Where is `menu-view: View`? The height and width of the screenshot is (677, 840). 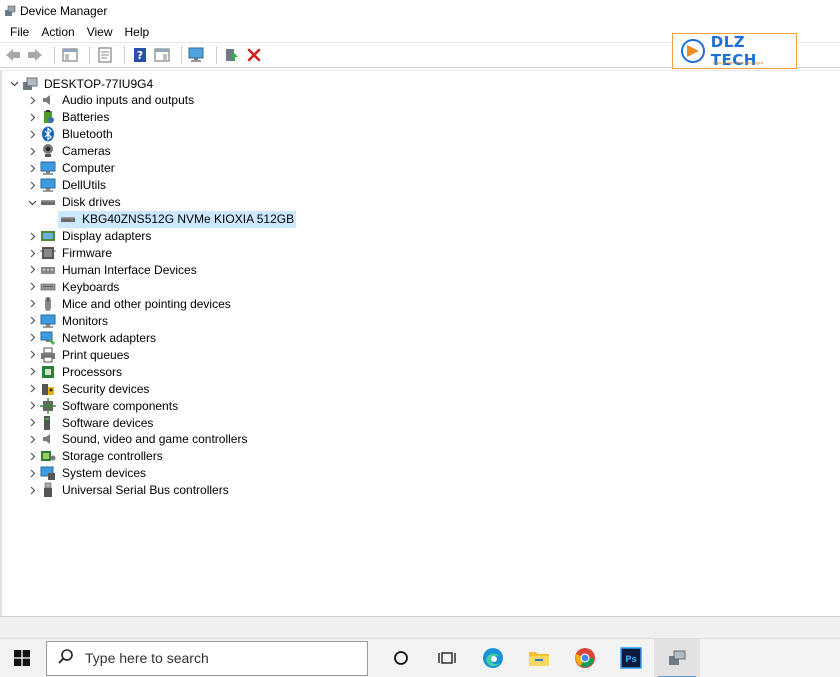
menu-view: View is located at coordinates (100, 32).